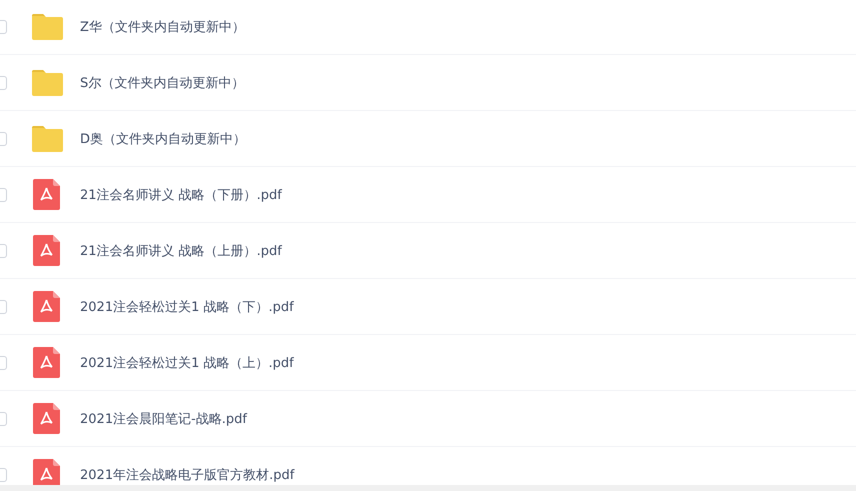 The height and width of the screenshot is (491, 856). What do you see at coordinates (163, 139) in the screenshot?
I see `file-name: D奥（文件夹内自动更新中）` at bounding box center [163, 139].